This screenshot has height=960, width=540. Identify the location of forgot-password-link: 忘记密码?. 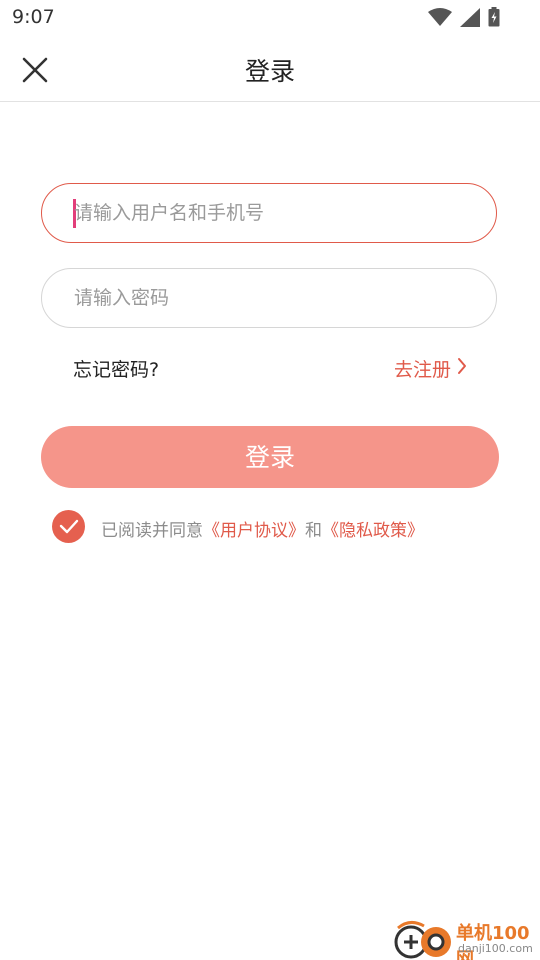
(116, 368).